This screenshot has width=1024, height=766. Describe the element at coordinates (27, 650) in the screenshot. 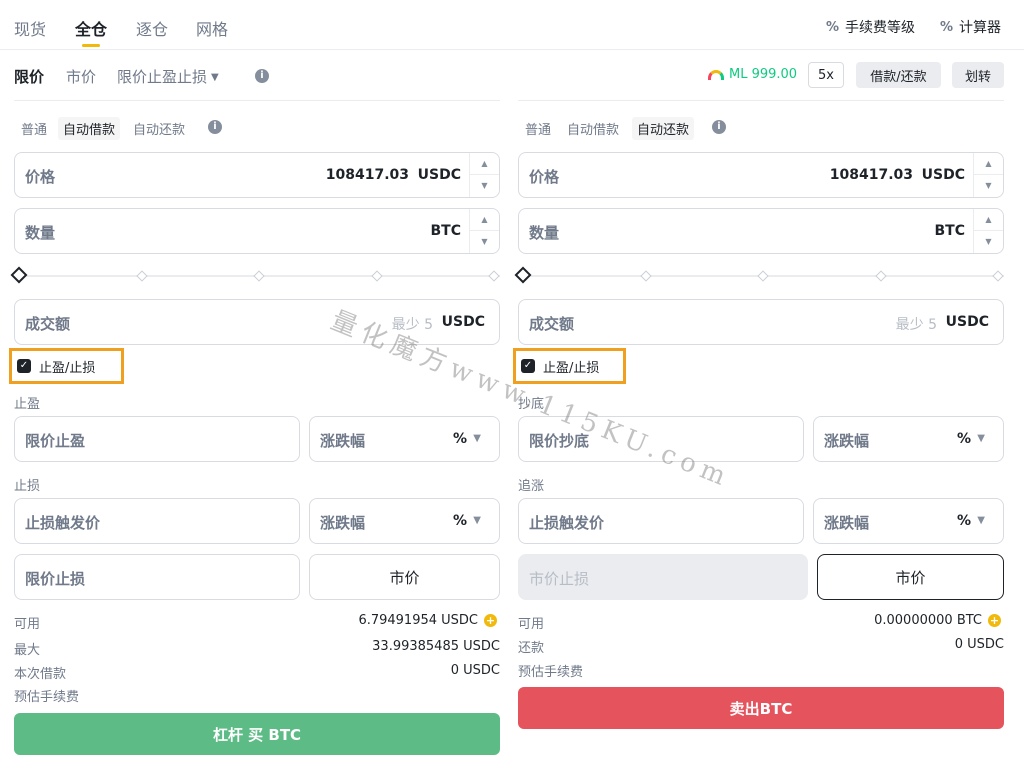

I see `buy-max-label: 最大` at that location.